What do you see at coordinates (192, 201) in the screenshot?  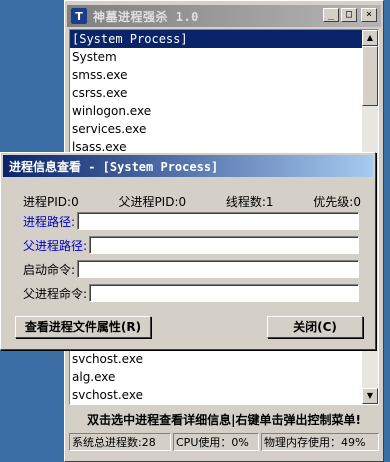 I see `process-info-row: 进程PID:0 父进程PID:0 线程数:1 优先级:0` at bounding box center [192, 201].